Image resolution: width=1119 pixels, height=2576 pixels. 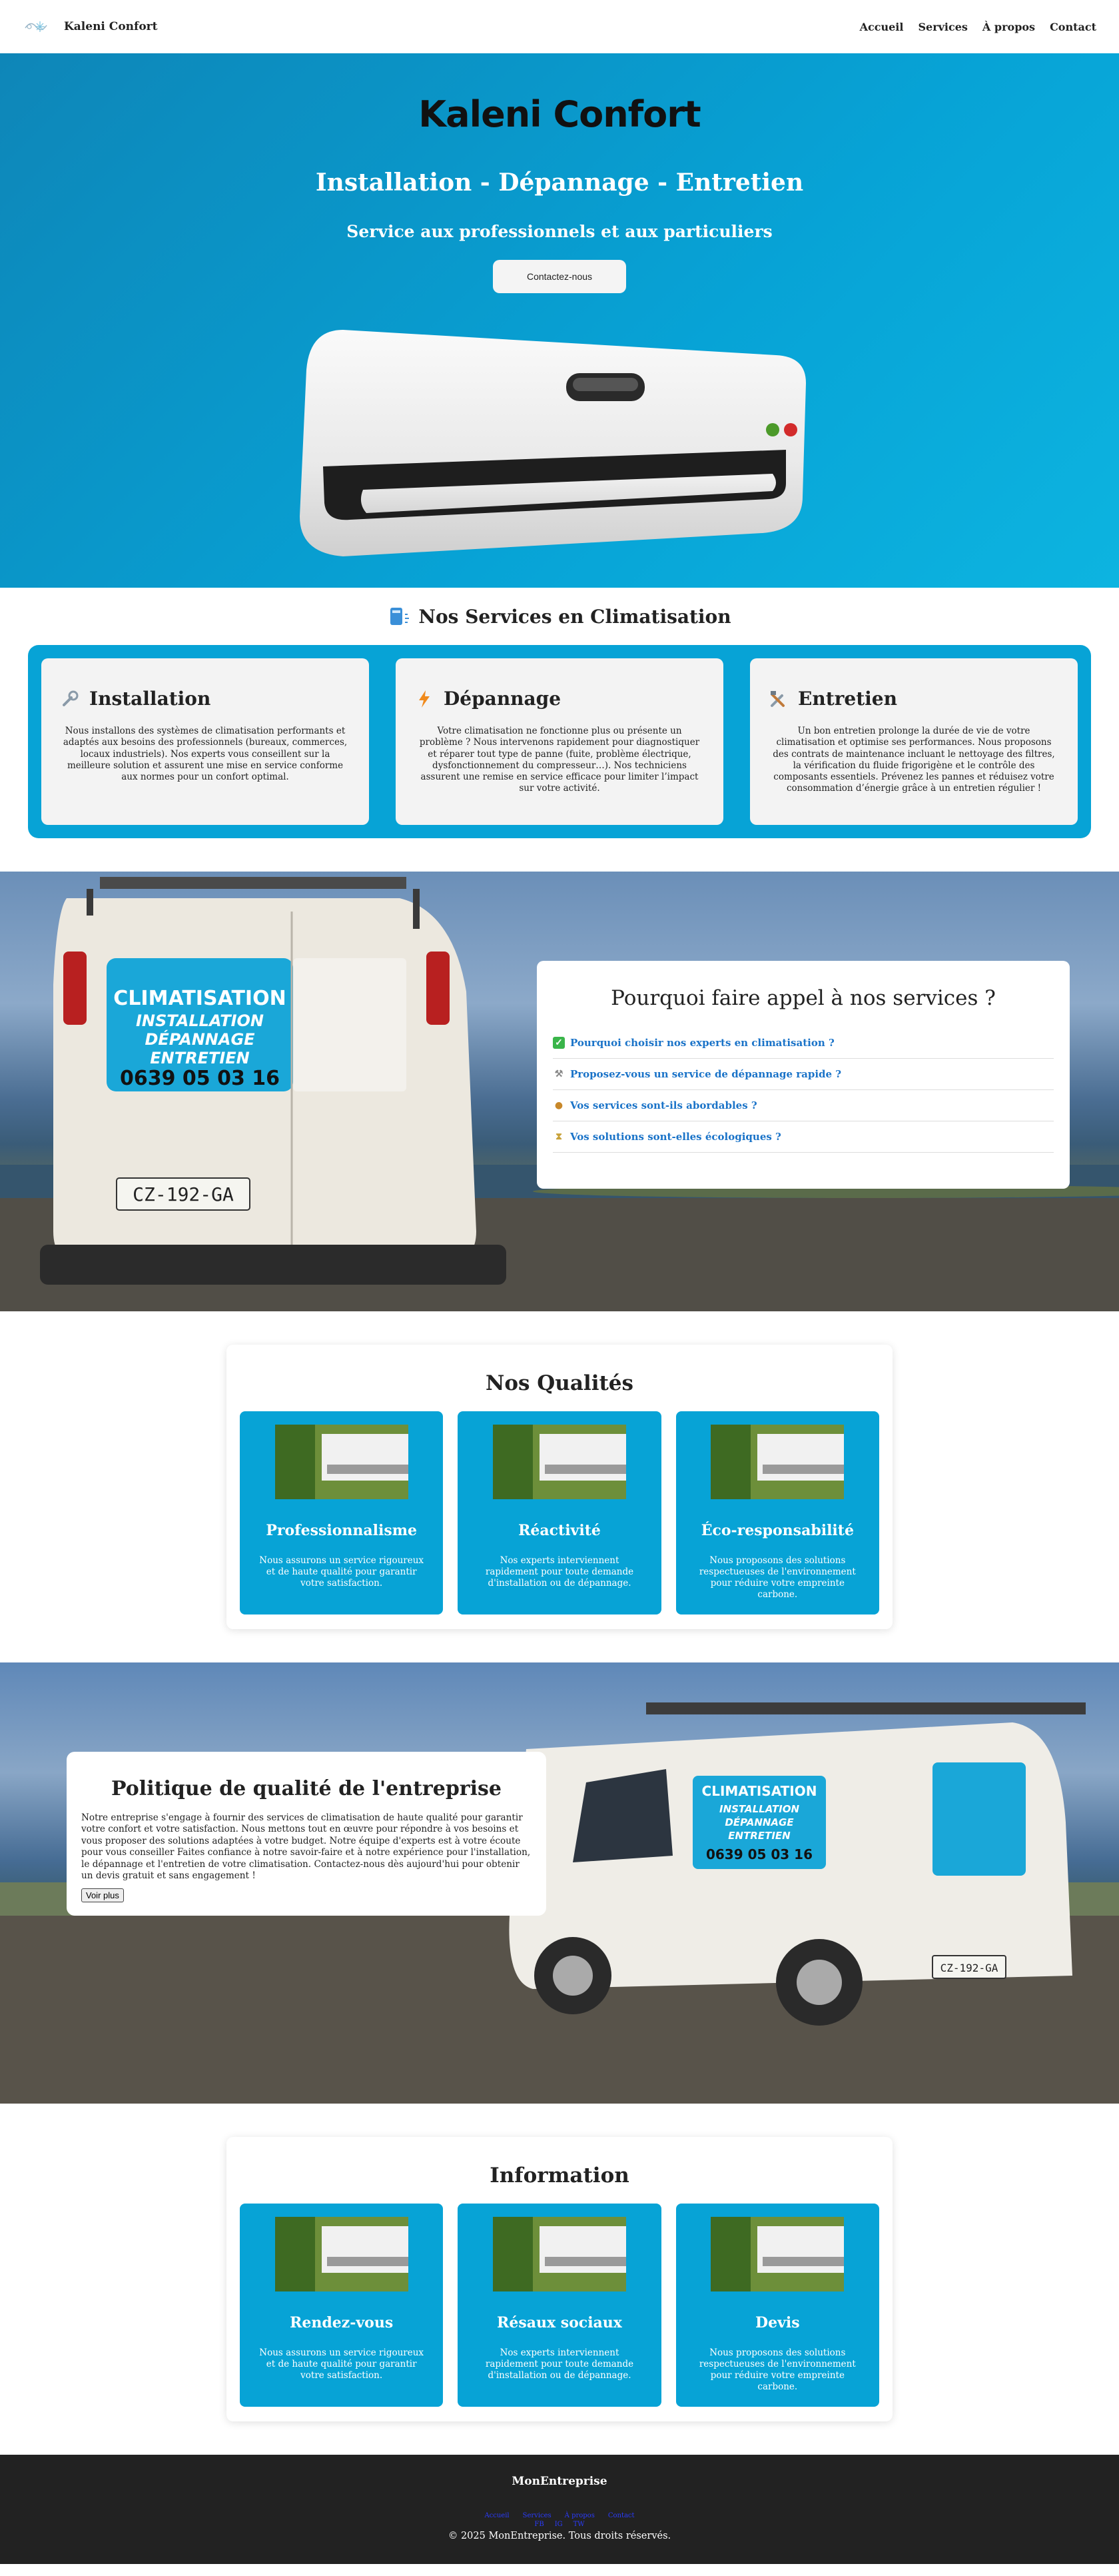 What do you see at coordinates (803, 1137) in the screenshot?
I see `faq-item-ecologiques: ⧗ Vos solutions sont-elles écologiques ?` at bounding box center [803, 1137].